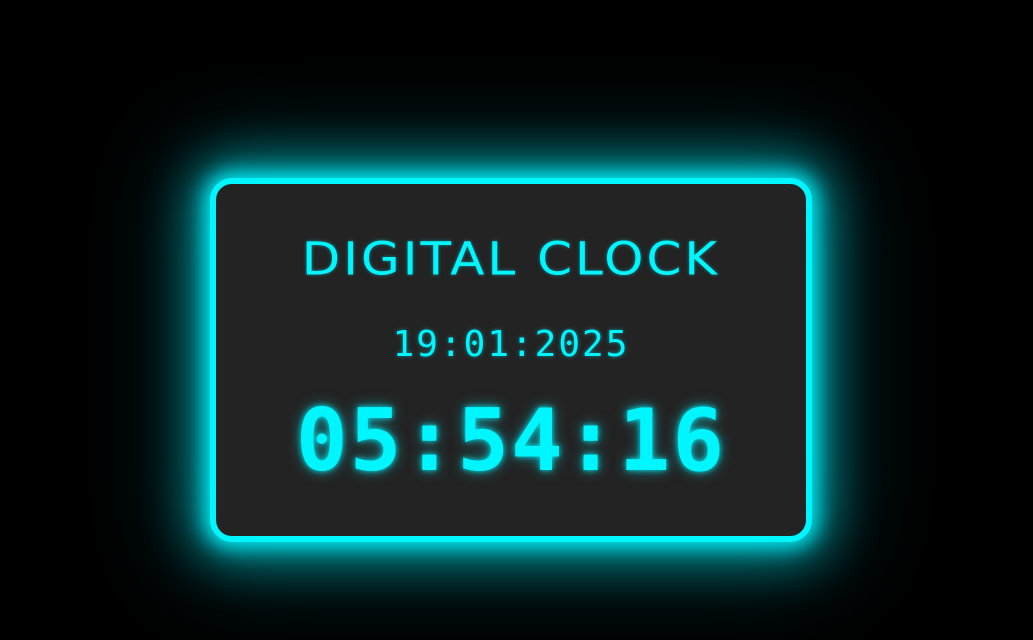  Describe the element at coordinates (511, 344) in the screenshot. I see `clock-date: 19:01:2025` at that location.